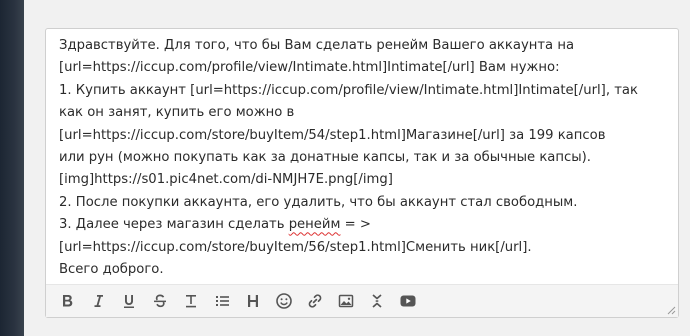 The image size is (690, 336). I want to click on image-button, so click(345, 301).